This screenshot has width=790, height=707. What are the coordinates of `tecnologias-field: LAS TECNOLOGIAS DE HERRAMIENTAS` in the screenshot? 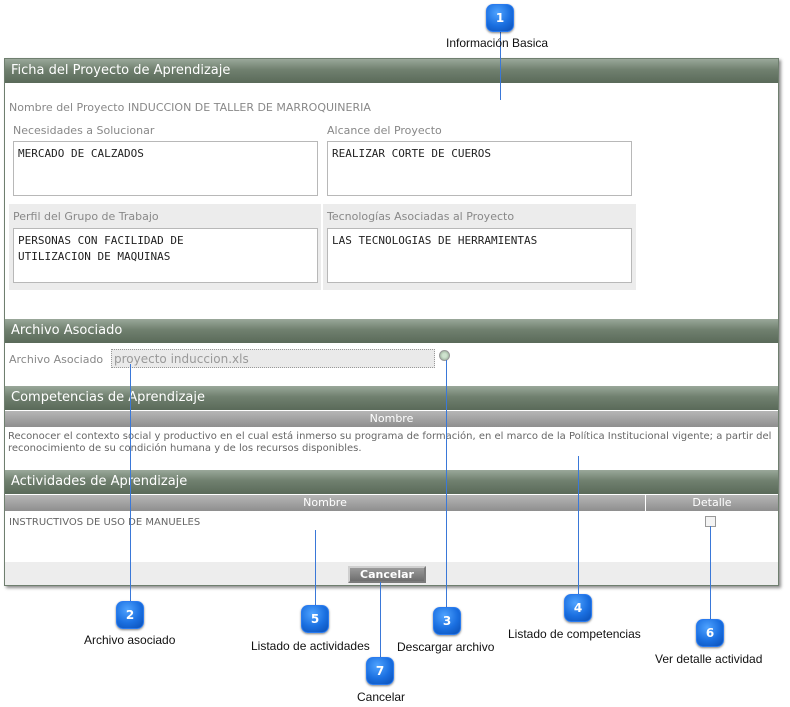 It's located at (479, 255).